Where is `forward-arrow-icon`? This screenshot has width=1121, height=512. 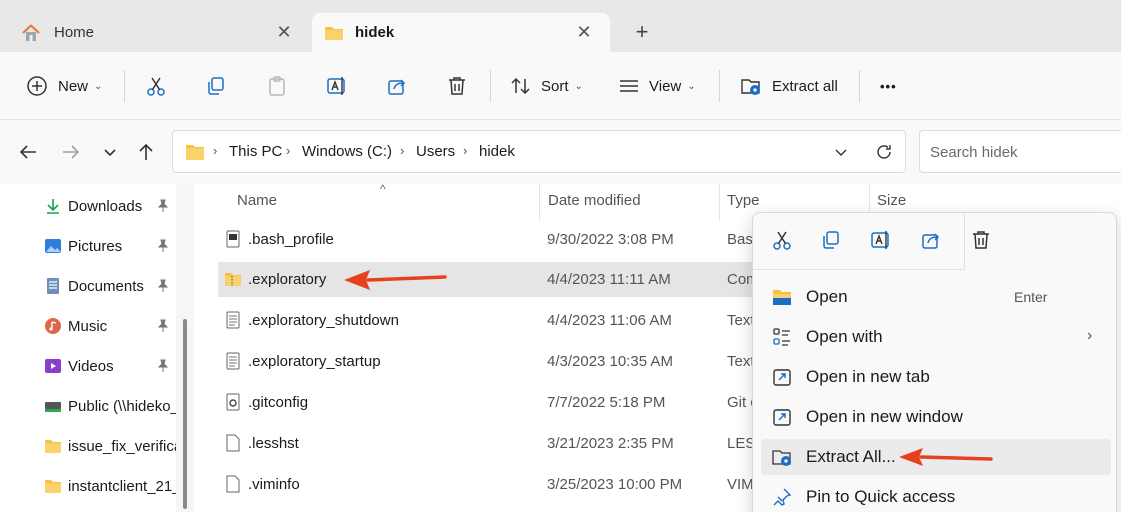
forward-arrow-icon is located at coordinates (71, 152).